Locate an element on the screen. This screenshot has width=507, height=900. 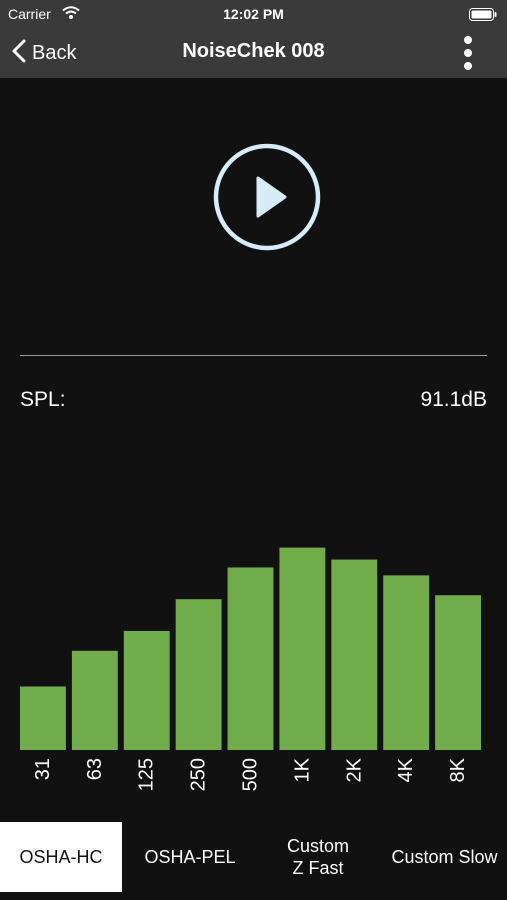
tick-label-63: 63 is located at coordinates (95, 769).